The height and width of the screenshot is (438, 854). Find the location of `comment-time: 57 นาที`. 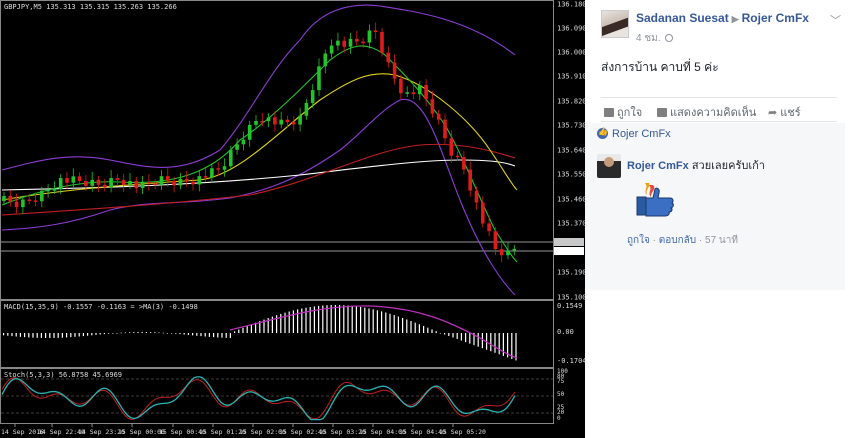

comment-time: 57 นาที is located at coordinates (721, 240).